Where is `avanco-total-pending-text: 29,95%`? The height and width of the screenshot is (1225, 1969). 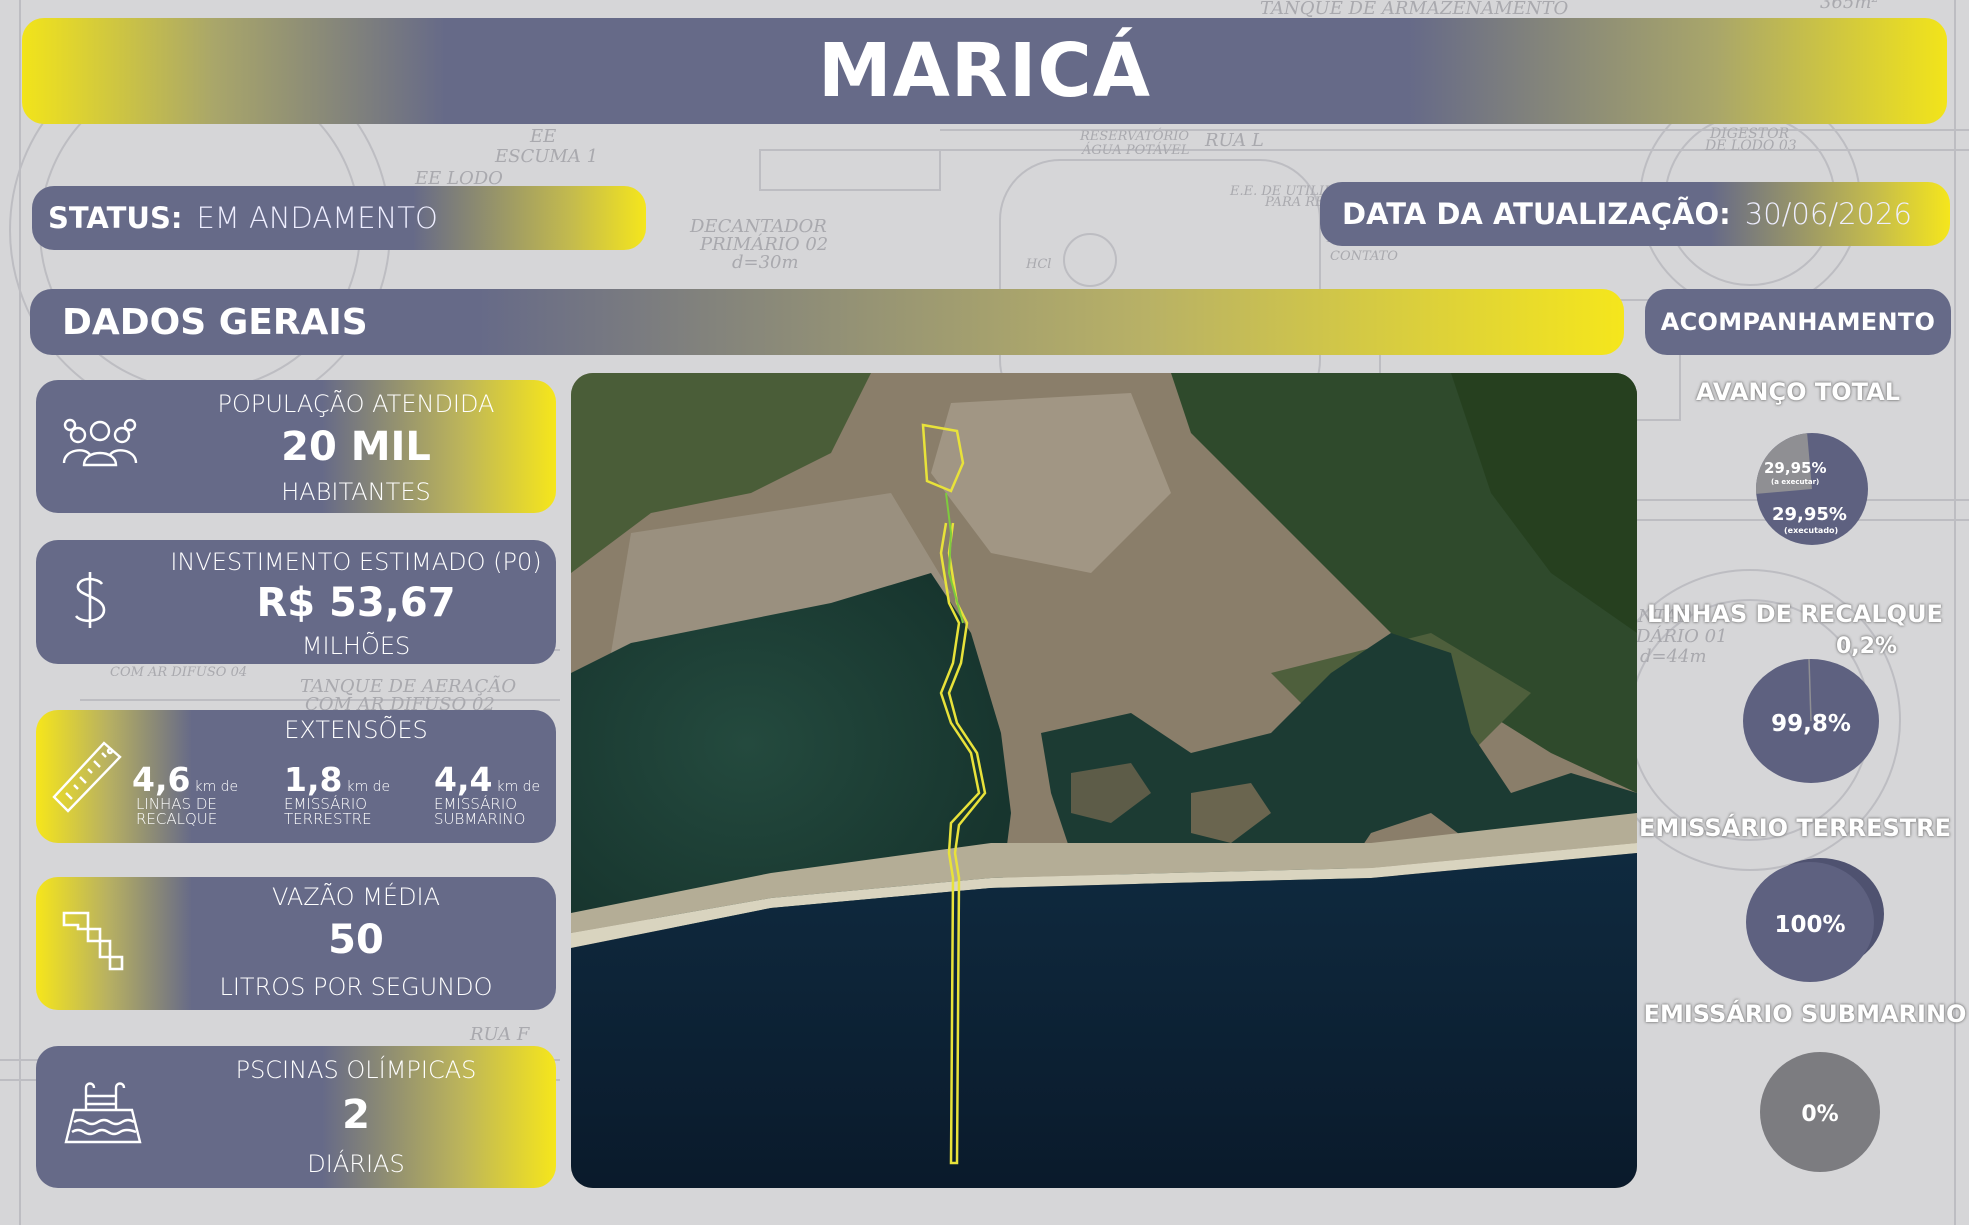 avanco-total-pending-text: 29,95% is located at coordinates (1795, 468).